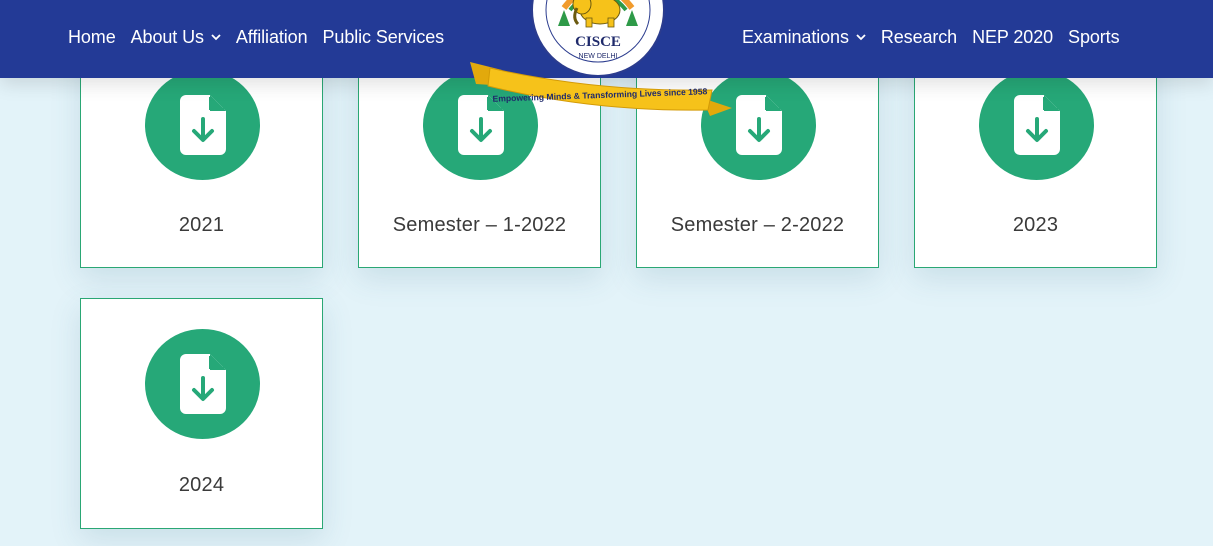  I want to click on nav-public-services: Public Services, so click(384, 37).